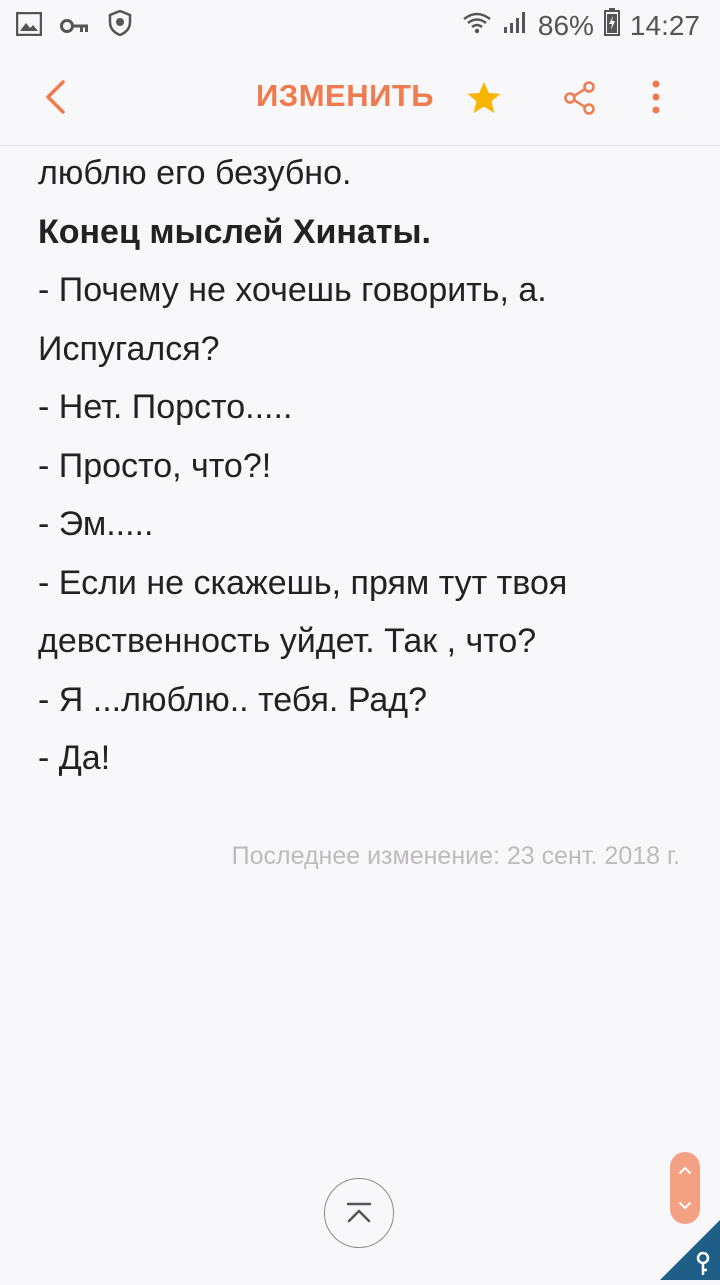 This screenshot has width=720, height=1285. What do you see at coordinates (611, 25) in the screenshot?
I see `battery-icon` at bounding box center [611, 25].